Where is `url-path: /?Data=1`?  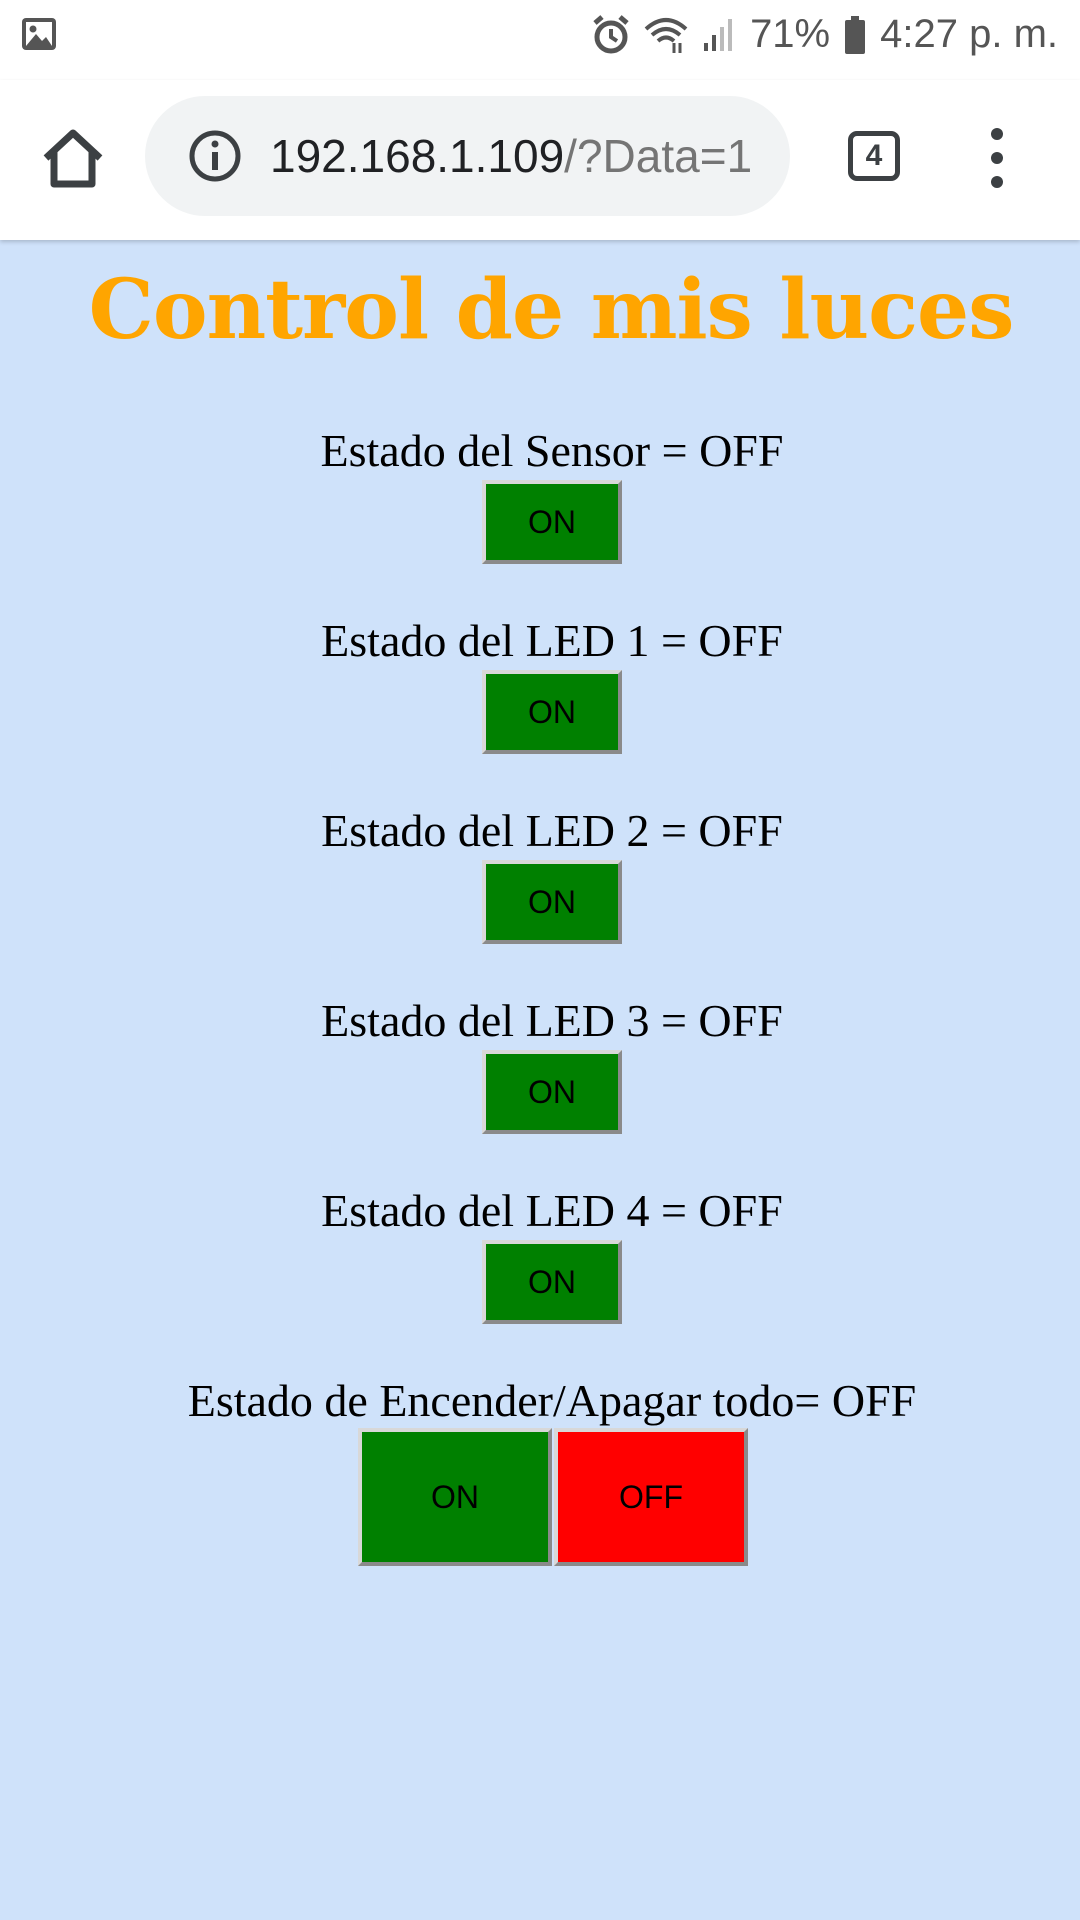
url-path: /?Data=1 is located at coordinates (658, 156).